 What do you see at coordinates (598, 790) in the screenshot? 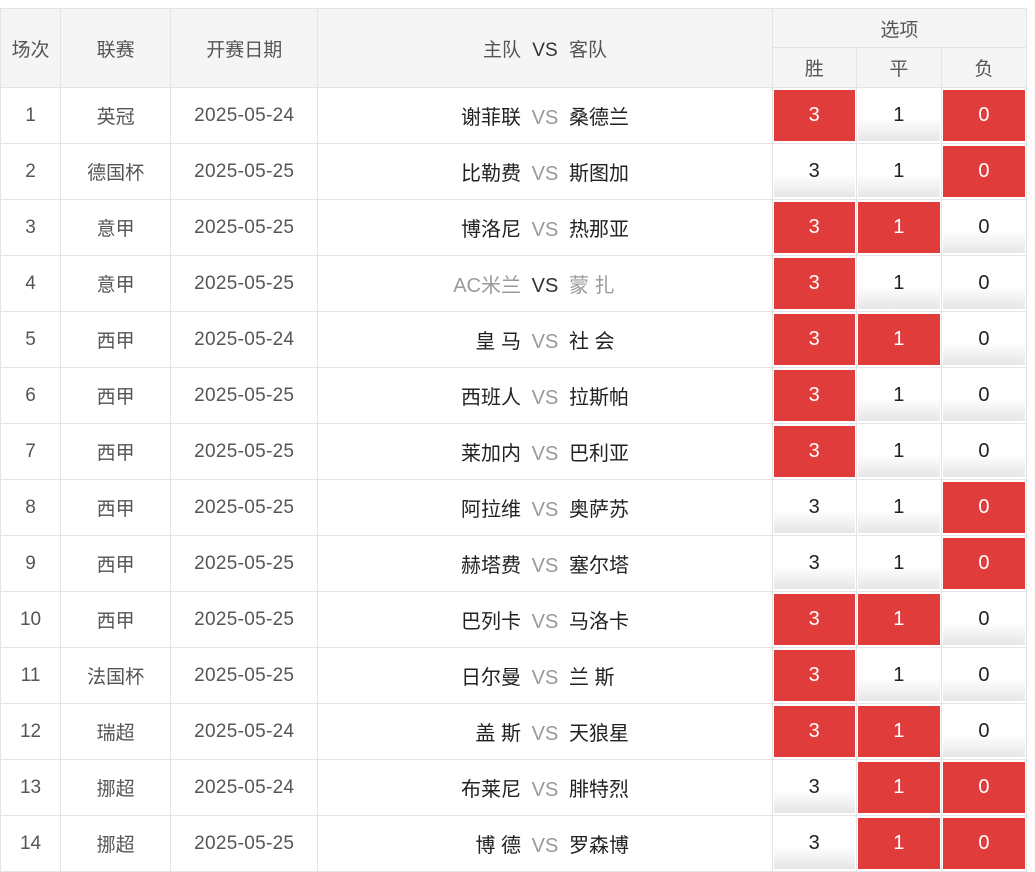
I see `away-team: 腓特烈` at bounding box center [598, 790].